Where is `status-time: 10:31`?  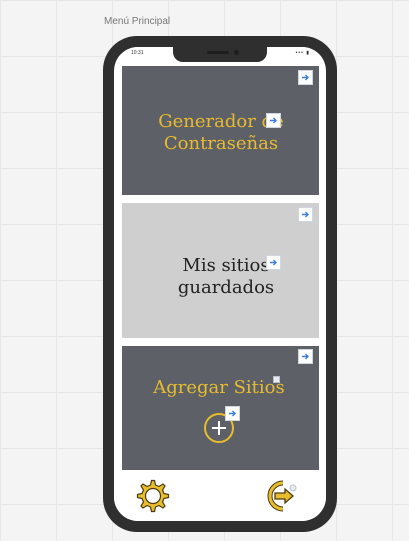
status-time: 10:31 is located at coordinates (137, 53).